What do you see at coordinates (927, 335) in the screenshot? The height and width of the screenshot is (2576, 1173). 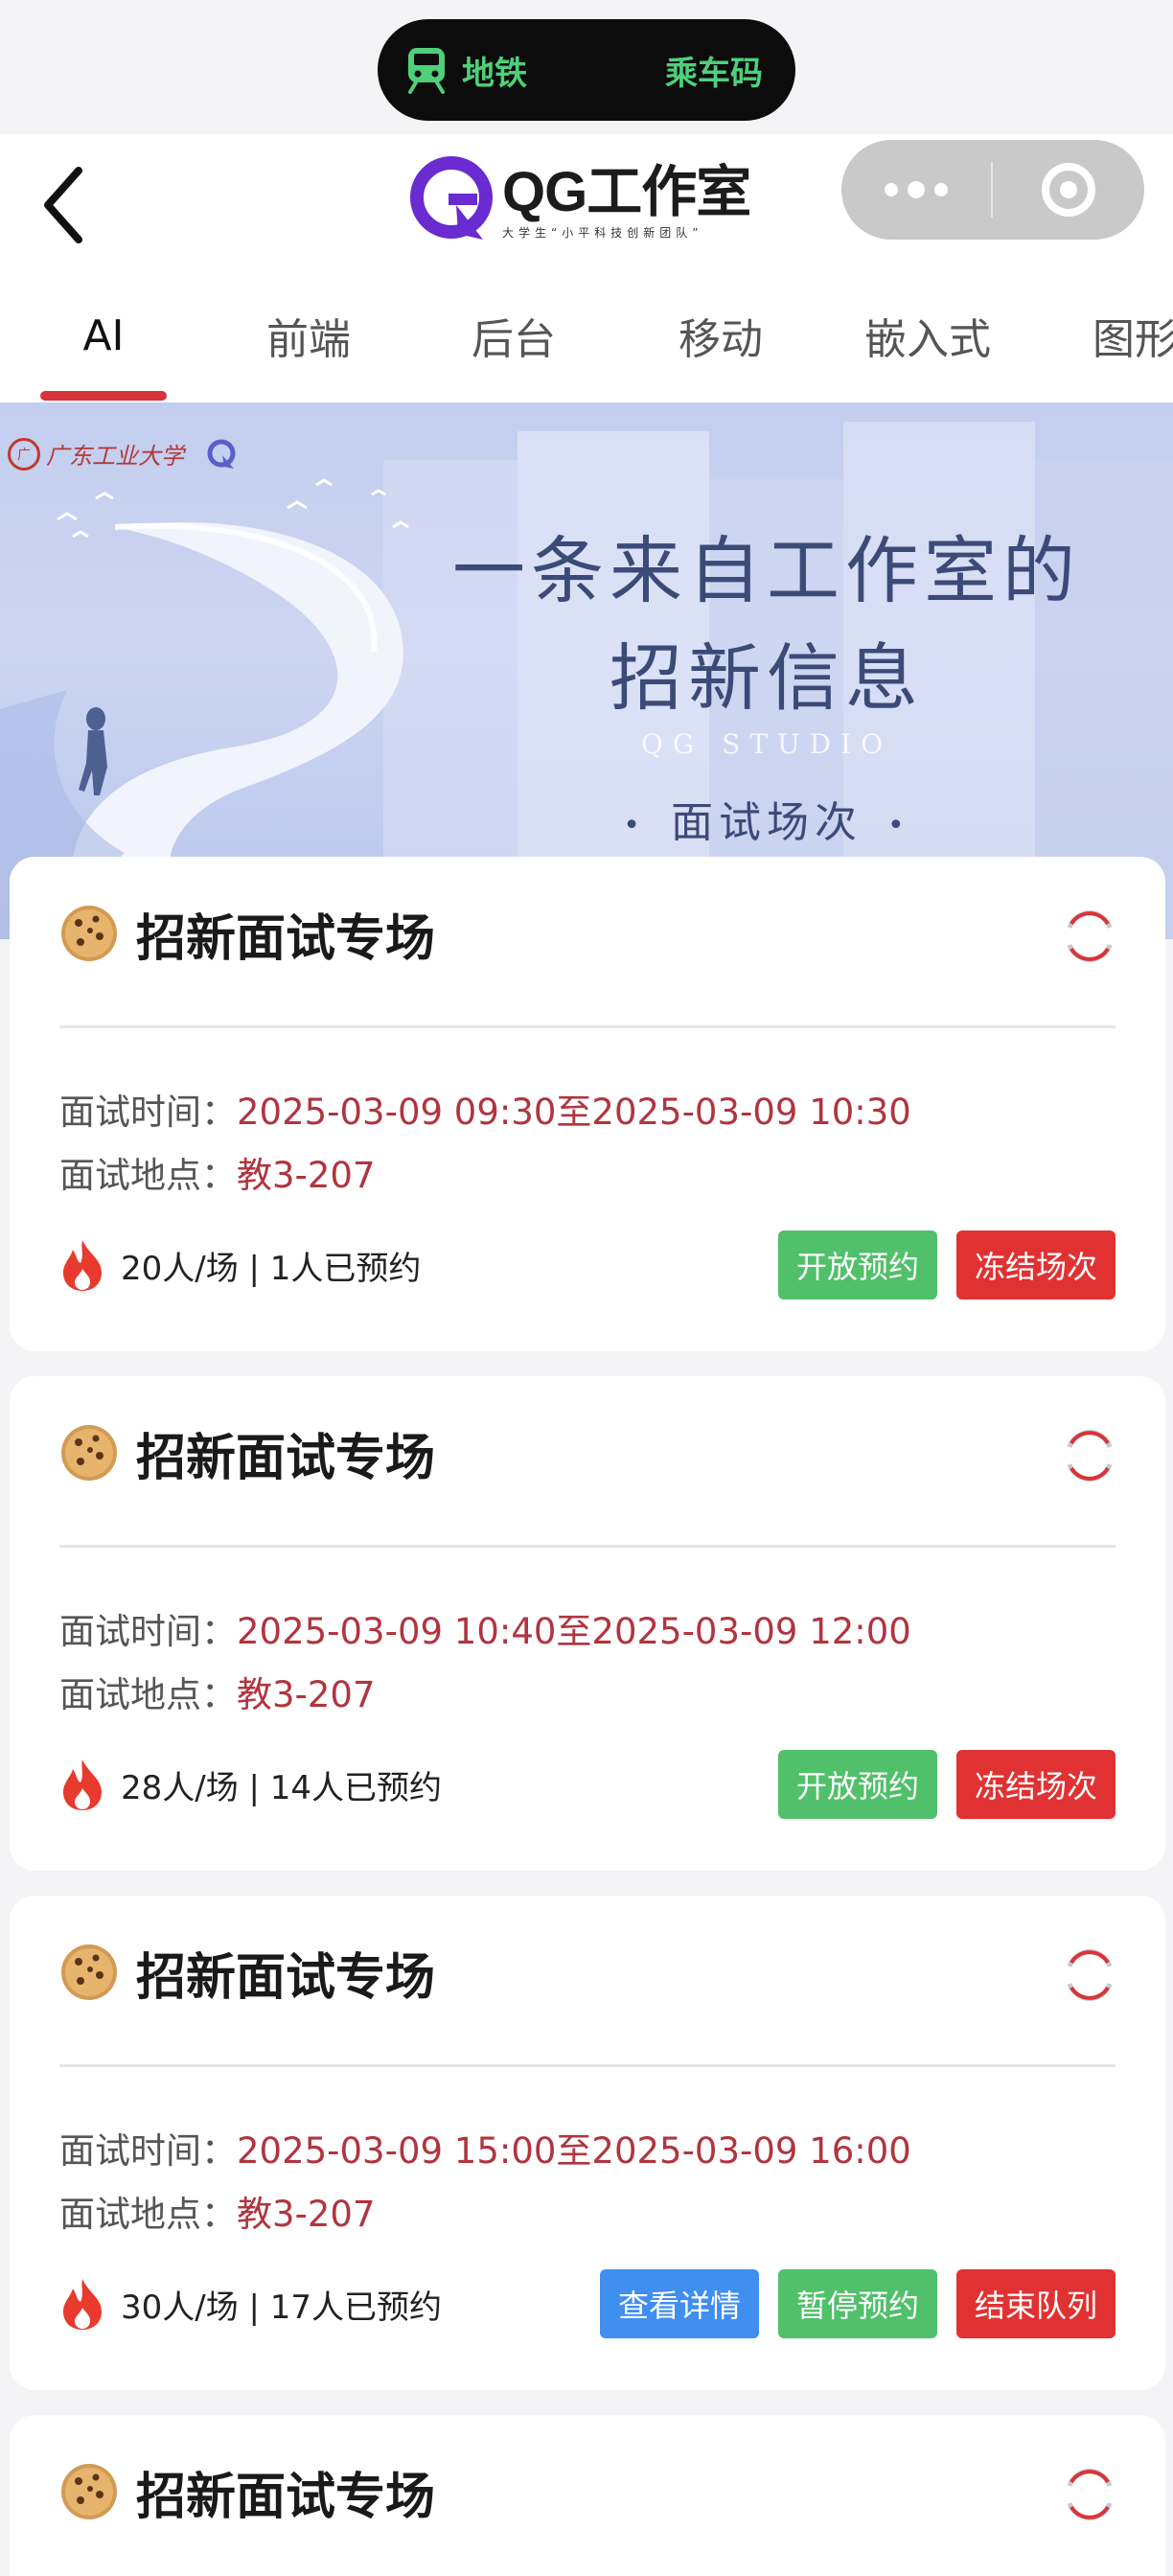 I see `tab-embedded: 嵌入式` at bounding box center [927, 335].